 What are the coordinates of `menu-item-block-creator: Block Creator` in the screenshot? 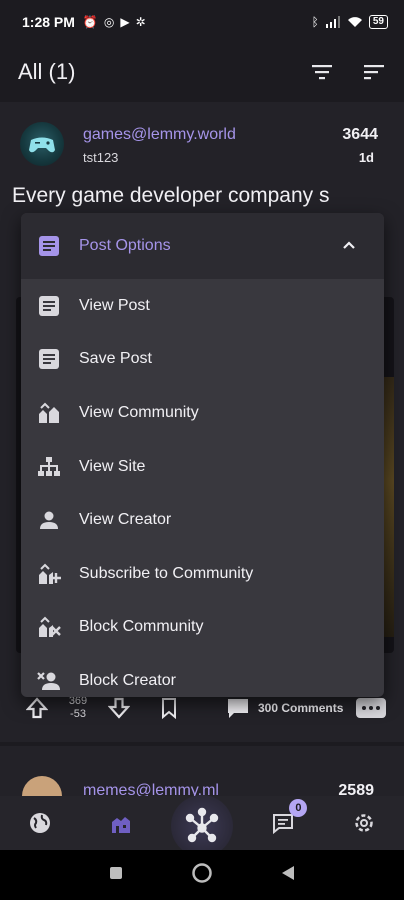 It's located at (202, 675).